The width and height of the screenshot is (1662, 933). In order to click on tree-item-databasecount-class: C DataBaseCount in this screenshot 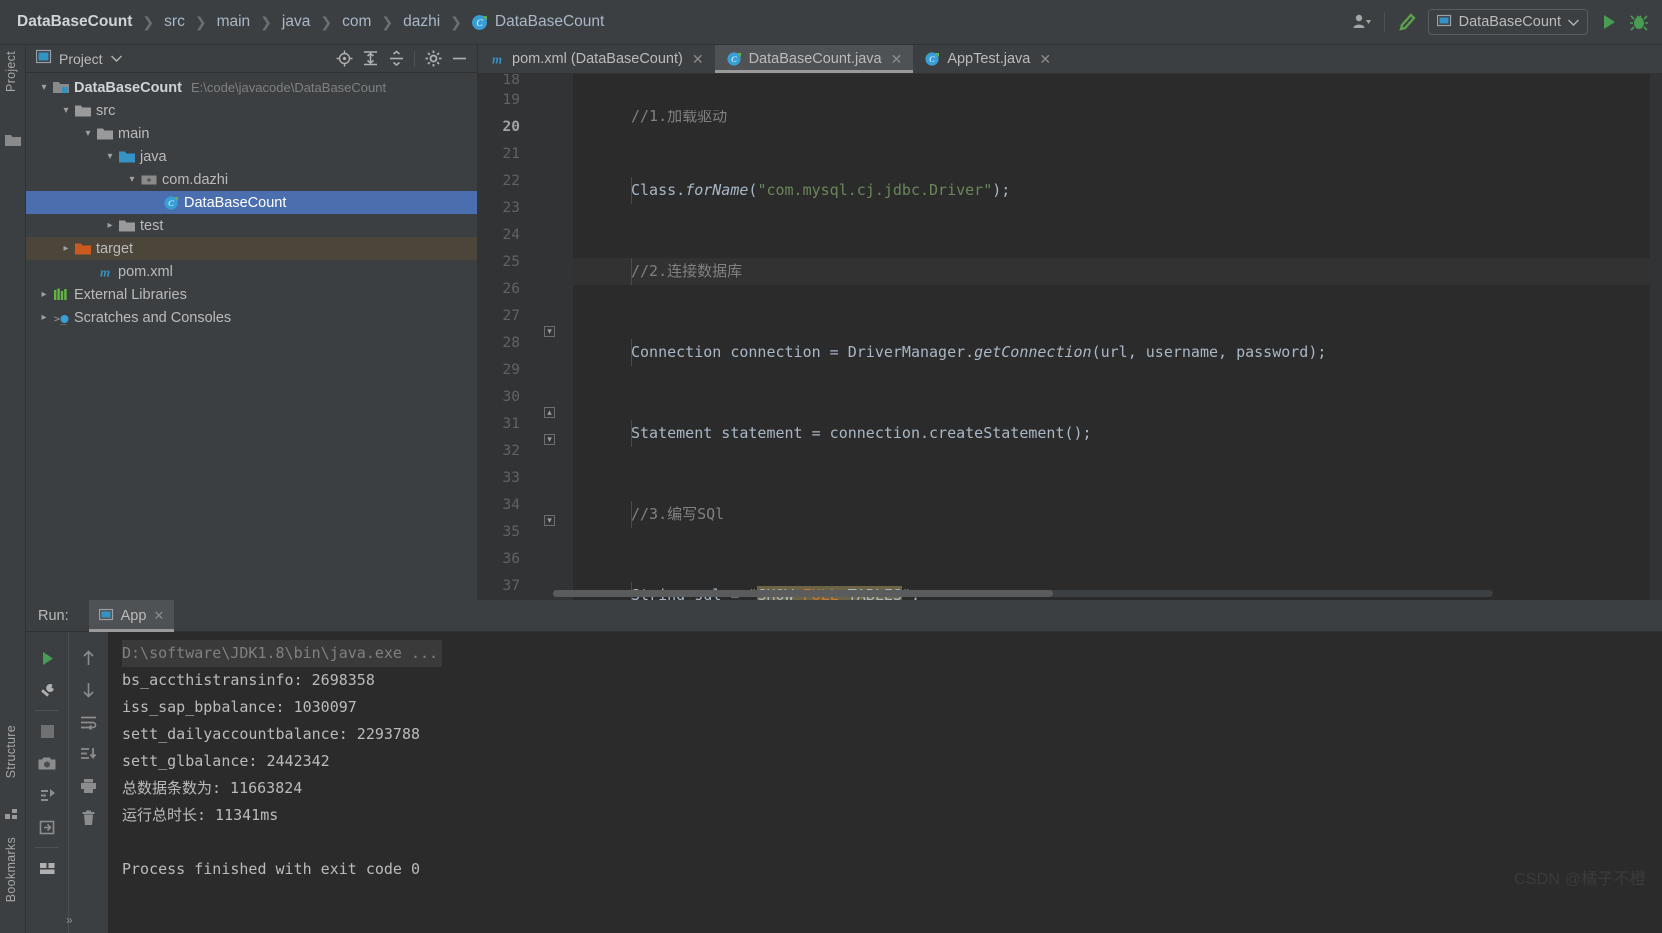, I will do `click(251, 202)`.